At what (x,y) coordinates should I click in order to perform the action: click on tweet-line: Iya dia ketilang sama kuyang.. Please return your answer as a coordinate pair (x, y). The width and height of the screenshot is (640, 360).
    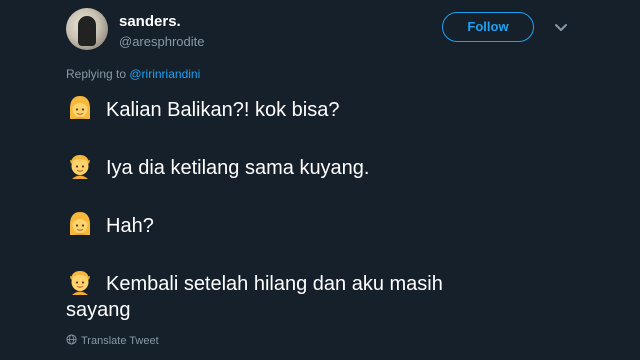
    Looking at the image, I should click on (218, 167).